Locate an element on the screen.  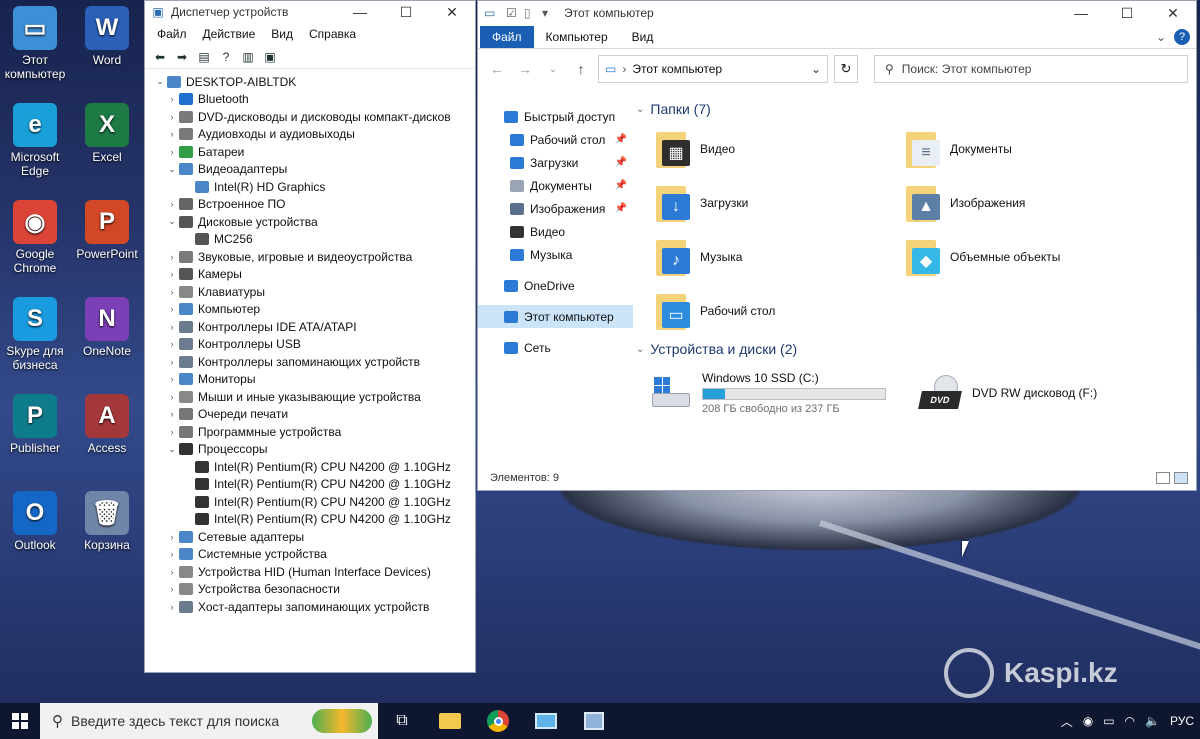
taskbar-chrome is located at coordinates (498, 721).